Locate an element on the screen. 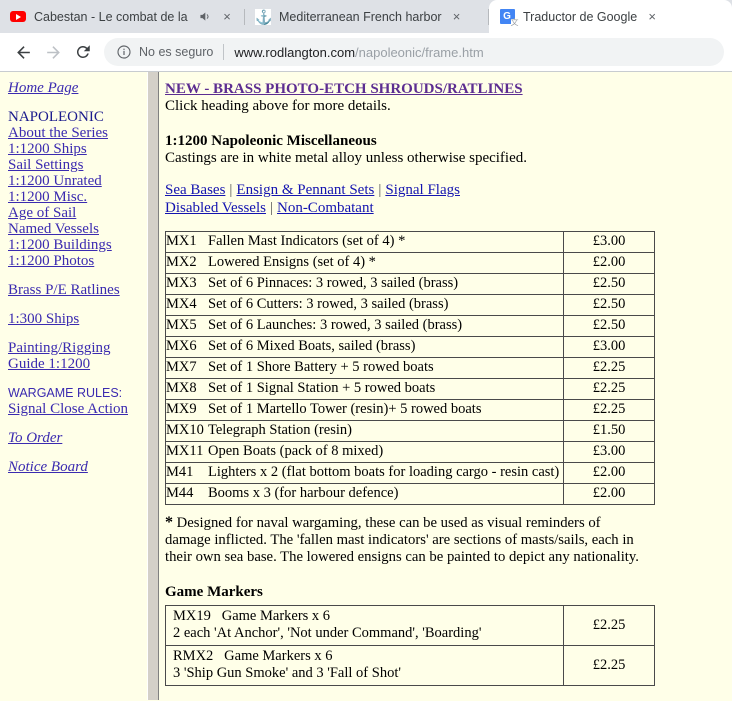 The image size is (732, 701). sidebar-link-age-of-sail: Age of Sail is located at coordinates (77, 213).